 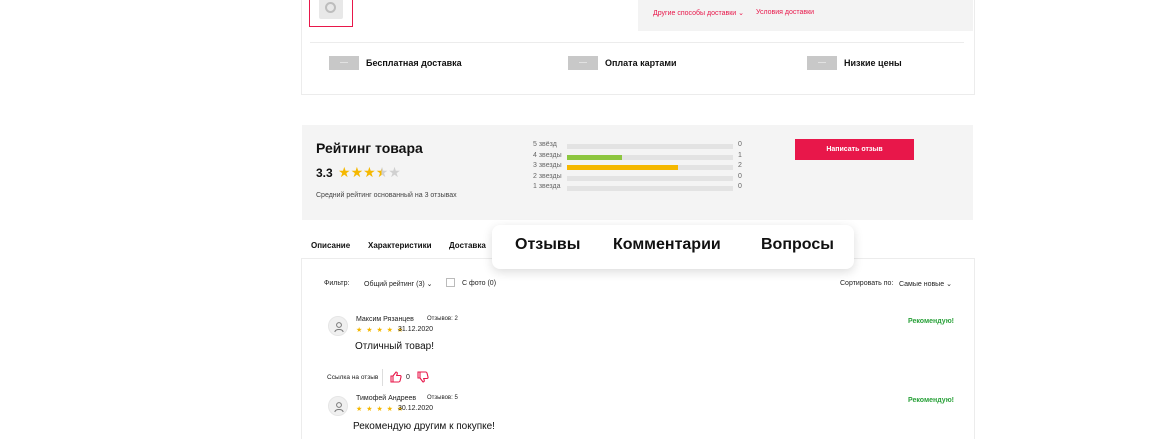 What do you see at coordinates (547, 165) in the screenshot?
I see `rating-row-label: 3 звезды` at bounding box center [547, 165].